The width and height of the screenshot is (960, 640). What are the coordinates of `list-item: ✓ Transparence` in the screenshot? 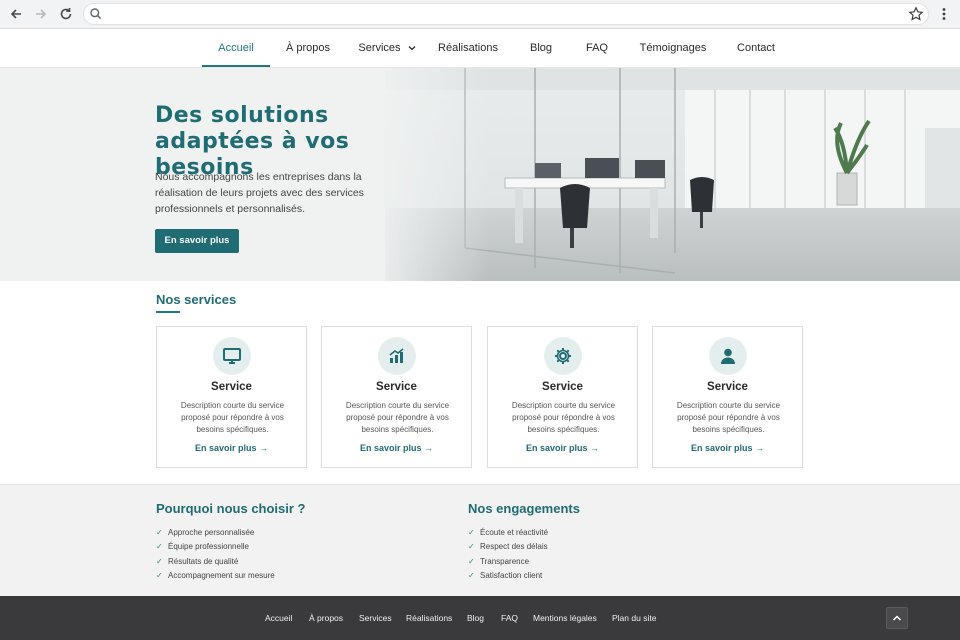 It's located at (508, 561).